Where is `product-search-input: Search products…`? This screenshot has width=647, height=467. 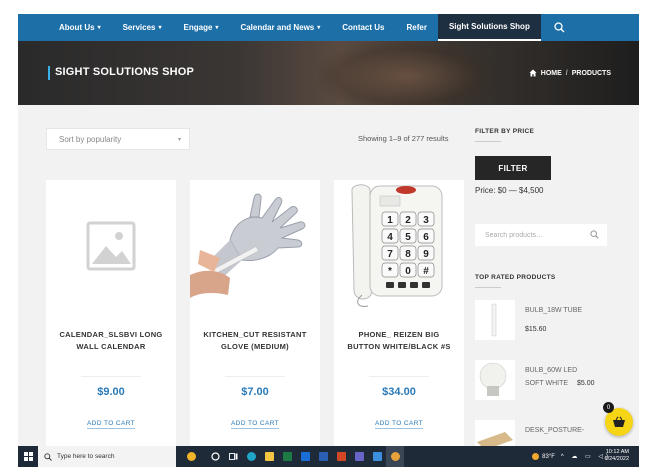 product-search-input: Search products… is located at coordinates (541, 235).